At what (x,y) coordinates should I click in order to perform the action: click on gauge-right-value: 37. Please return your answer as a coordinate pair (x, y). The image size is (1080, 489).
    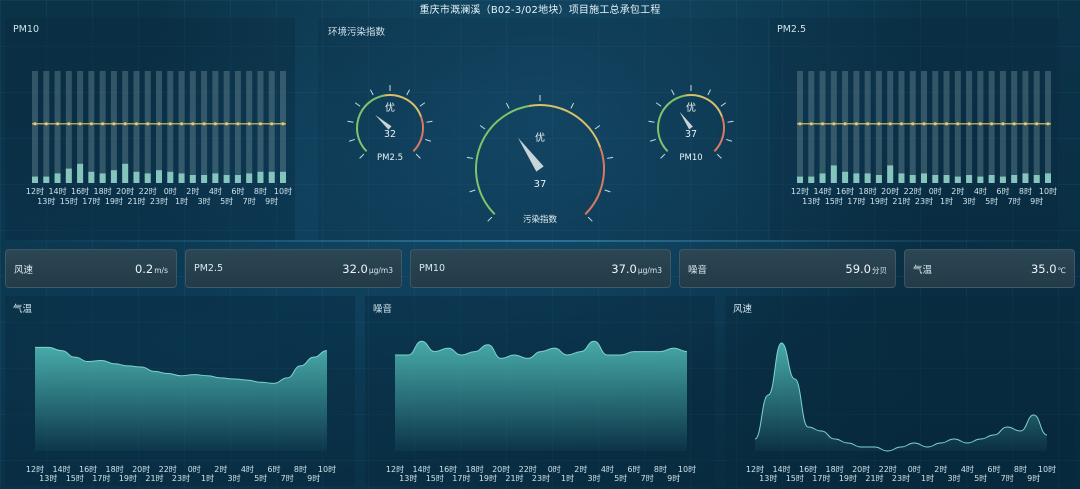
    Looking at the image, I should click on (691, 134).